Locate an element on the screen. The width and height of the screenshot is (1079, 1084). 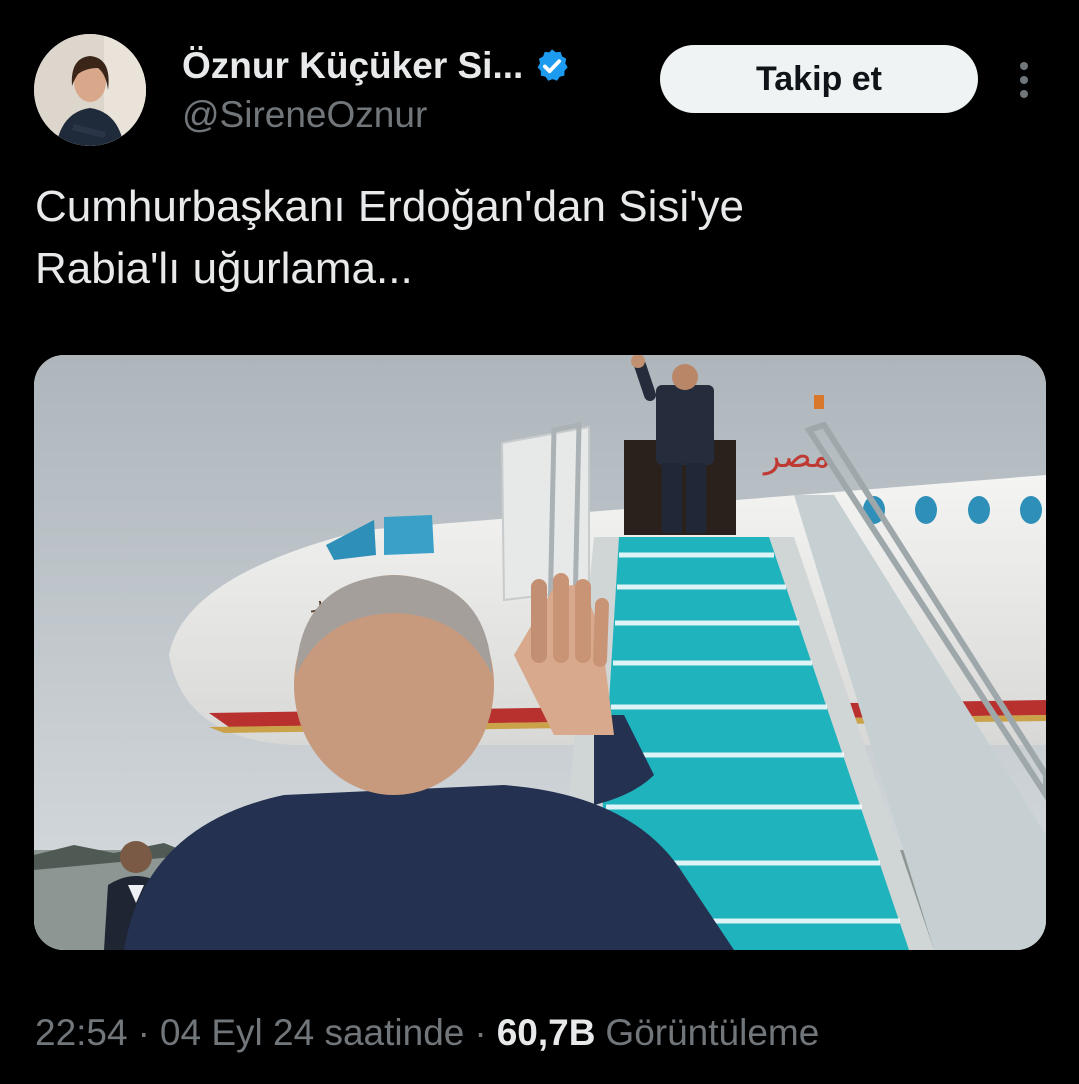
tweet-time: 22:54 is located at coordinates (81, 1033).